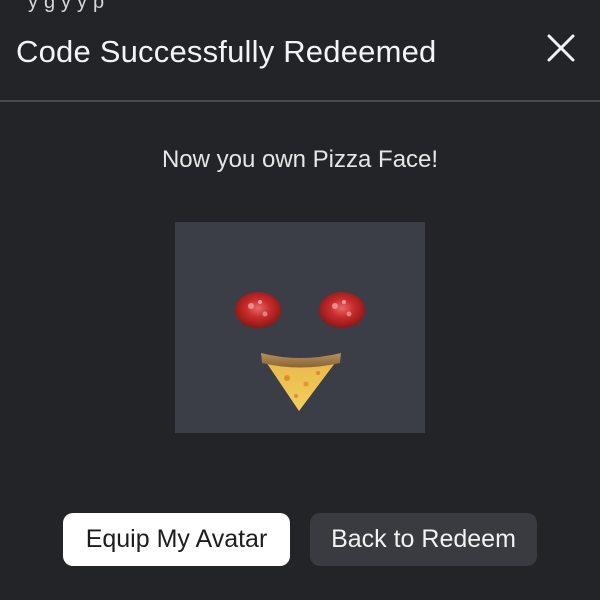 This screenshot has height=600, width=600. I want to click on pizza-face-icon, so click(300, 351).